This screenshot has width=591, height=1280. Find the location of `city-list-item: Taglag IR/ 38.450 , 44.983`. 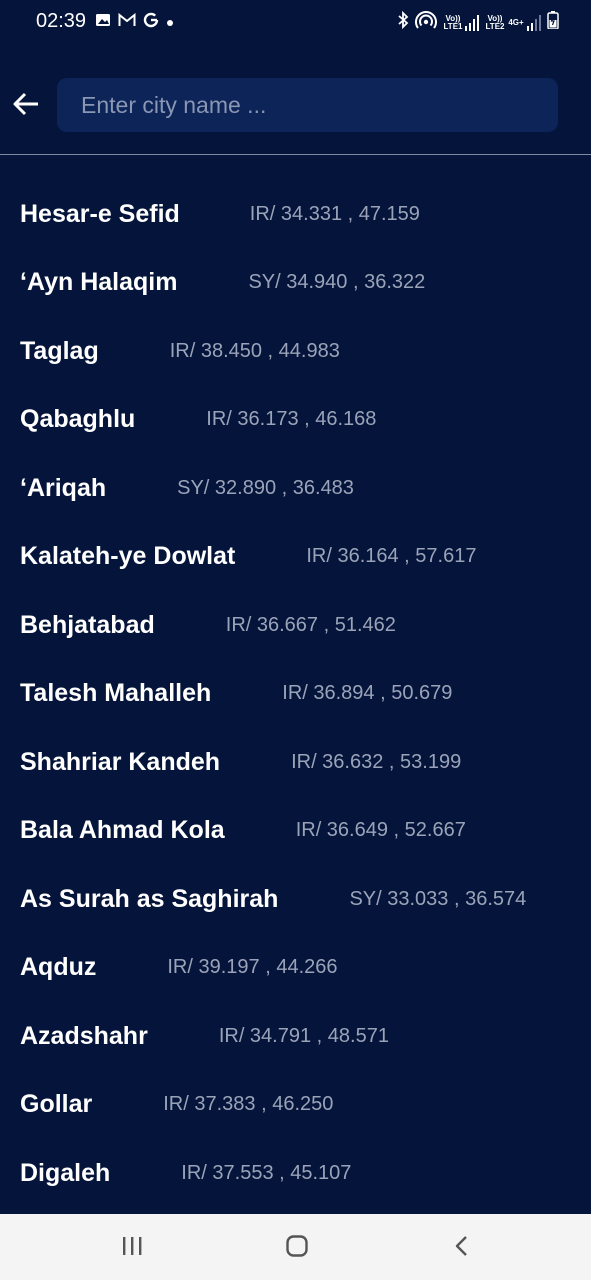

city-list-item: Taglag IR/ 38.450 , 44.983 is located at coordinates (295, 351).